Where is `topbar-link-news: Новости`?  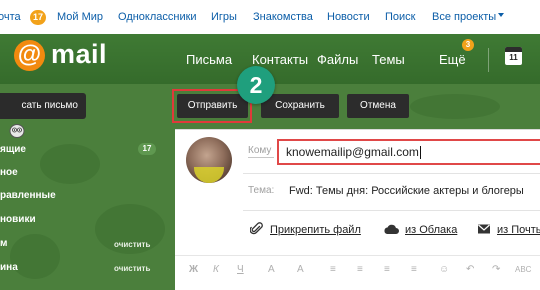 topbar-link-news: Новости is located at coordinates (348, 17).